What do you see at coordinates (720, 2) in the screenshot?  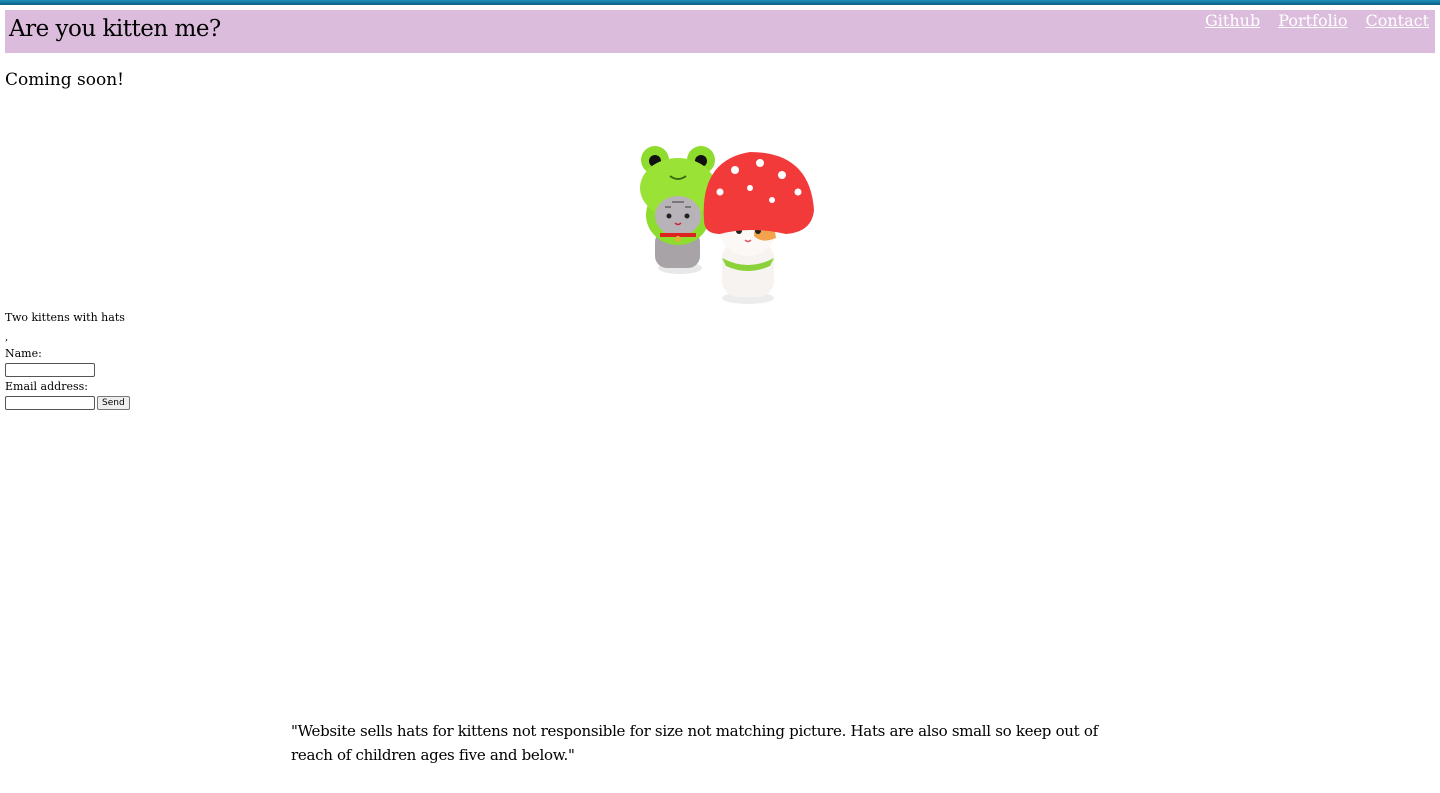 I see `browser-top-strip` at bounding box center [720, 2].